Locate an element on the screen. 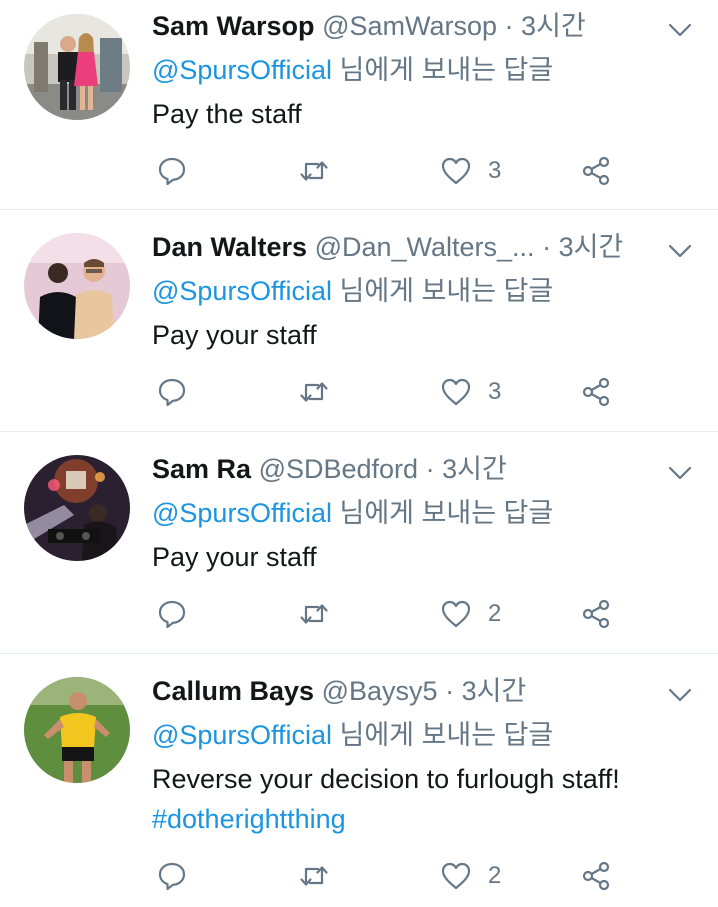  tweet-header: Dan Walters @Dan_Walters_... · 3시간 is located at coordinates (407, 247).